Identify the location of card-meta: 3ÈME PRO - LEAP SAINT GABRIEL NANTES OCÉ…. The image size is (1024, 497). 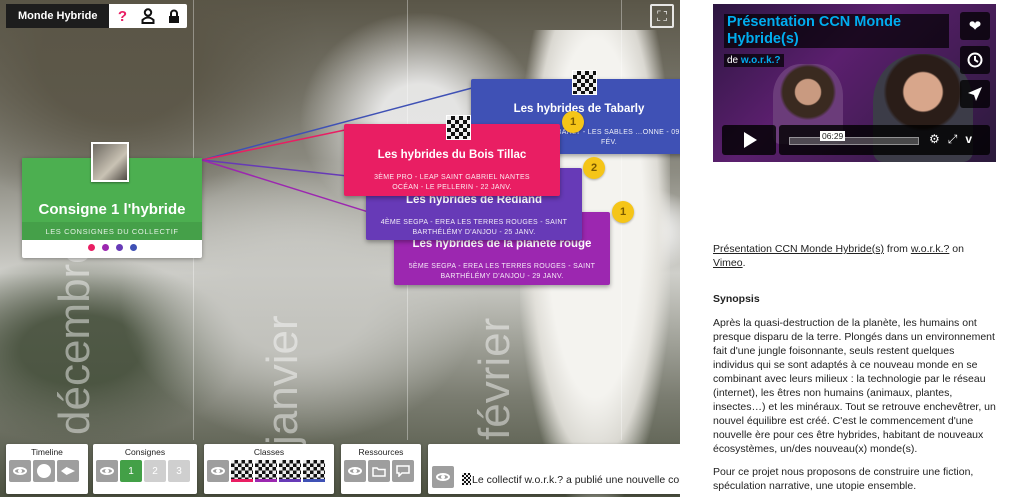
(452, 182).